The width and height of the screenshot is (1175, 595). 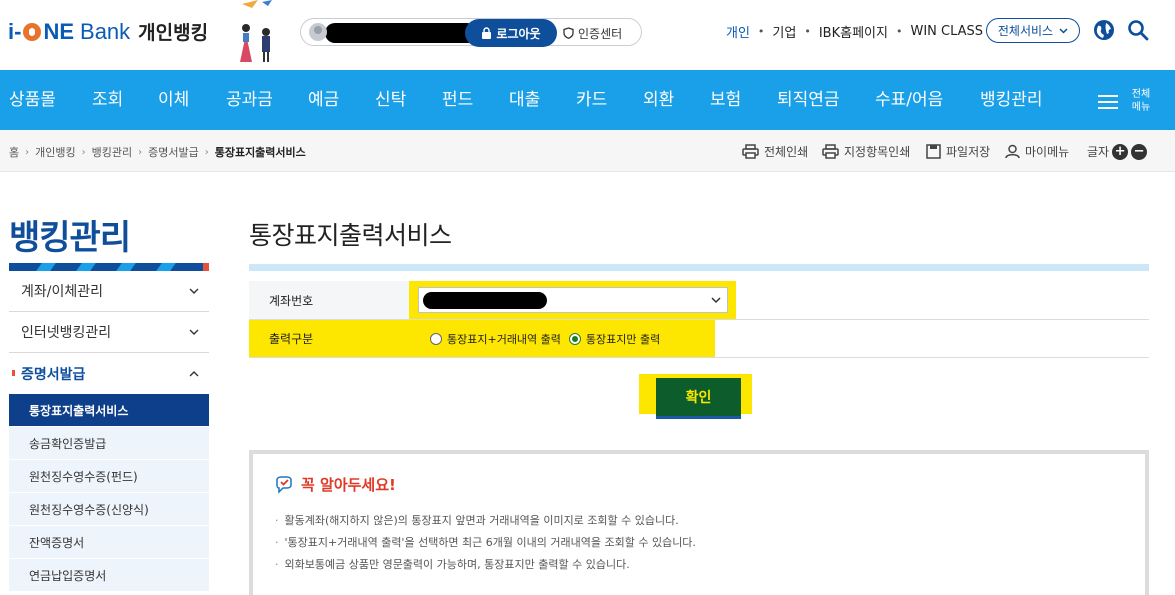 I want to click on logo-ne: NE, so click(x=59, y=31).